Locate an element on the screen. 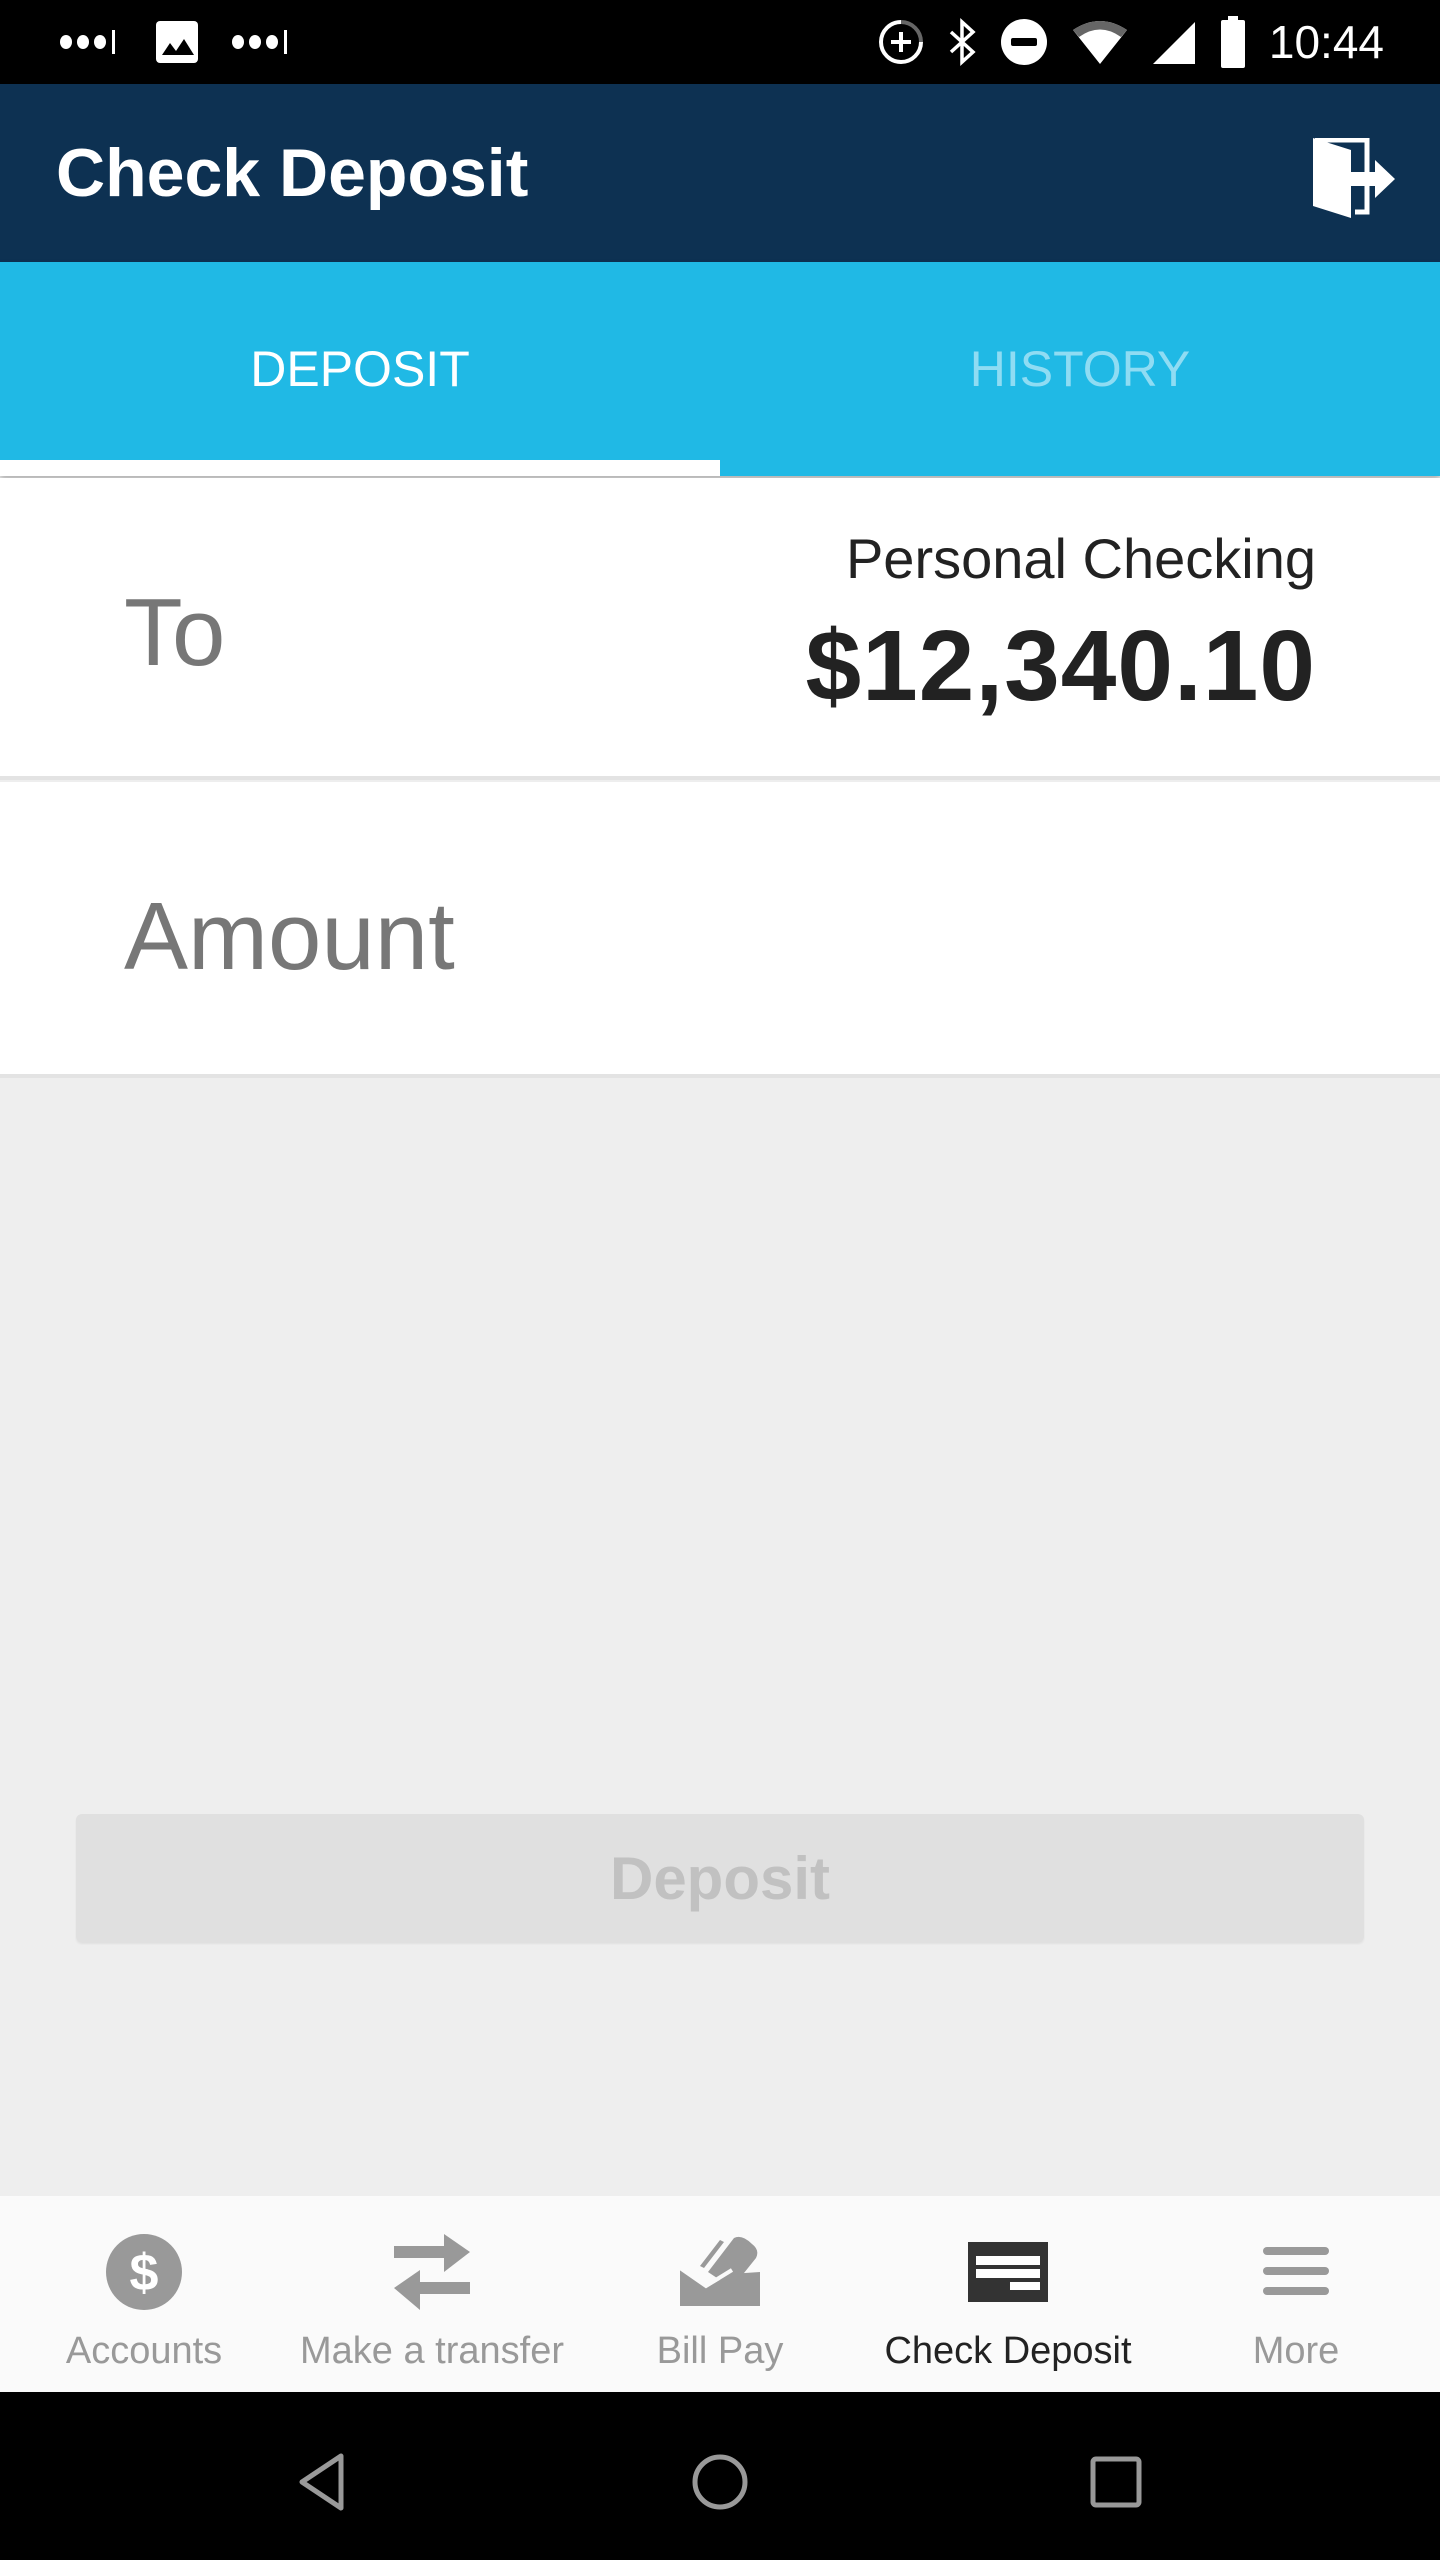 This screenshot has width=1440, height=2560. data-saver-icon is located at coordinates (900, 42).